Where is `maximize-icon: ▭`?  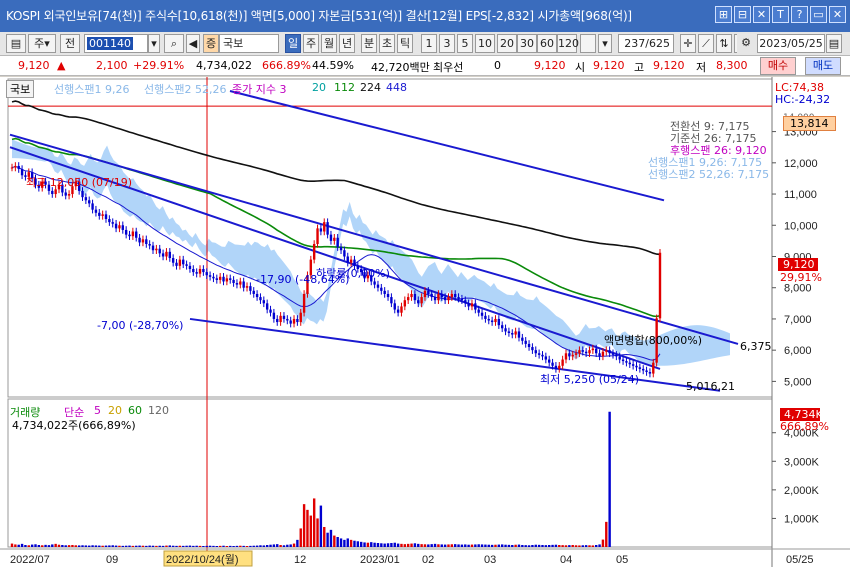
maximize-icon: ▭ is located at coordinates (818, 14).